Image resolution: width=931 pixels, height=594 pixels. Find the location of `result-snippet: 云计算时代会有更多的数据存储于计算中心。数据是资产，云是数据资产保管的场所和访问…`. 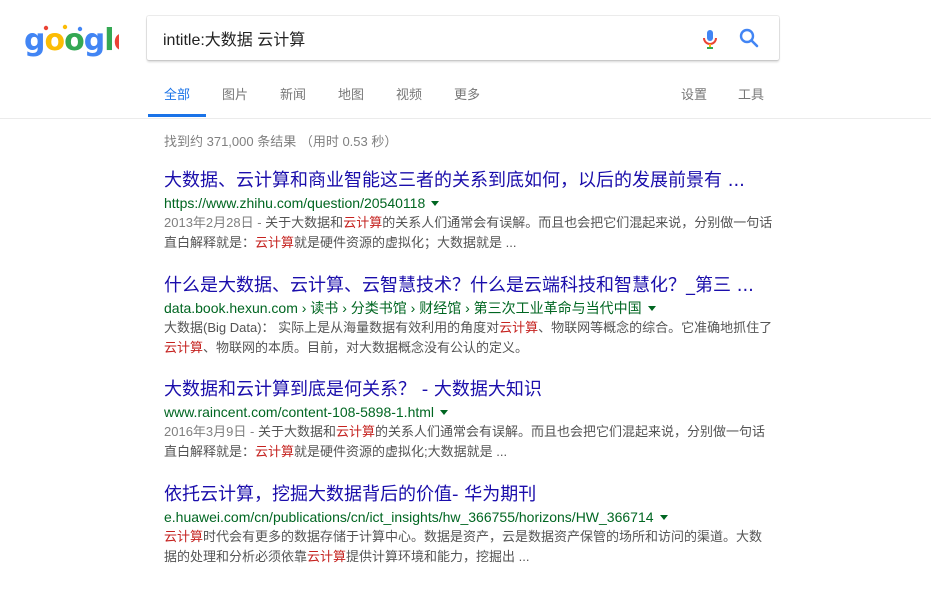

result-snippet: 云计算时代会有更多的数据存储于计算中心。数据是资产，云是数据资产保管的场所和访问… is located at coordinates (469, 547).